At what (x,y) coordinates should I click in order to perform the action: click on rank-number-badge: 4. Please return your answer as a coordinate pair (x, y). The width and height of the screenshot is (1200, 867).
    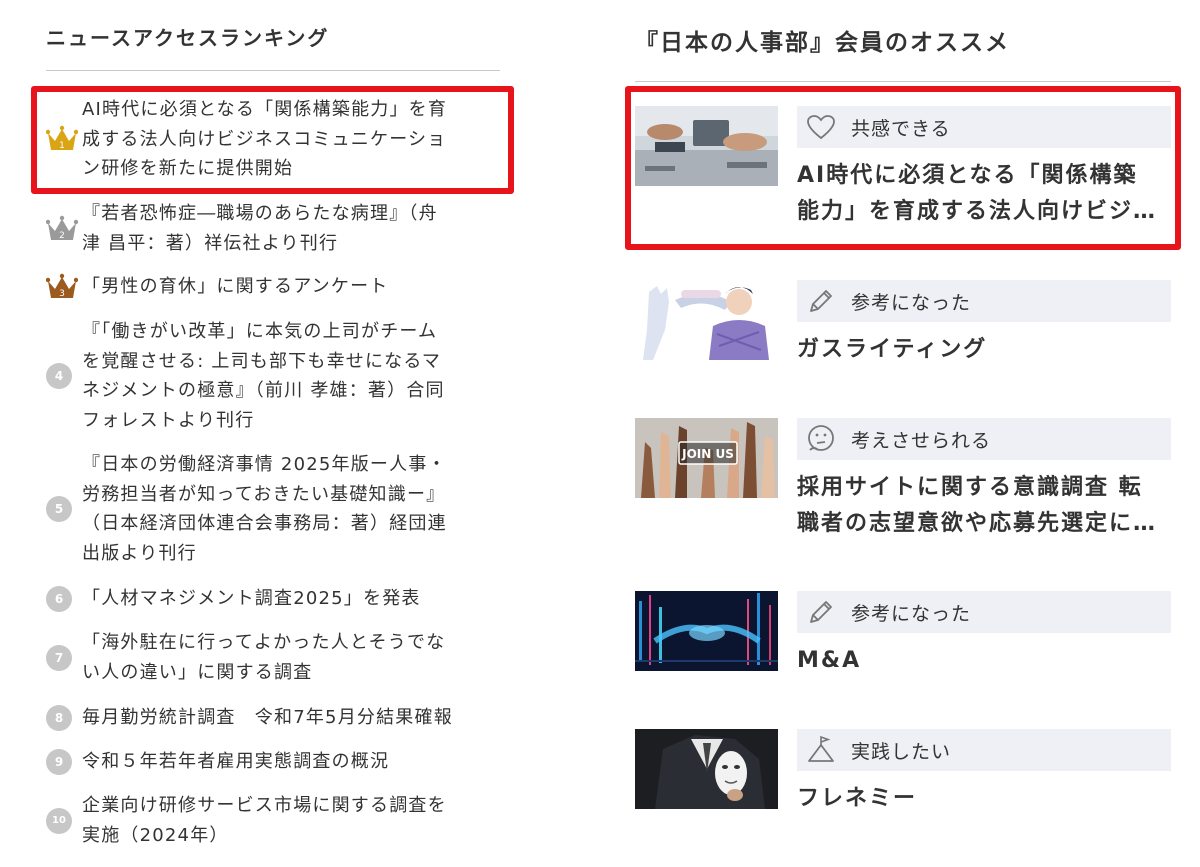
    Looking at the image, I should click on (59, 376).